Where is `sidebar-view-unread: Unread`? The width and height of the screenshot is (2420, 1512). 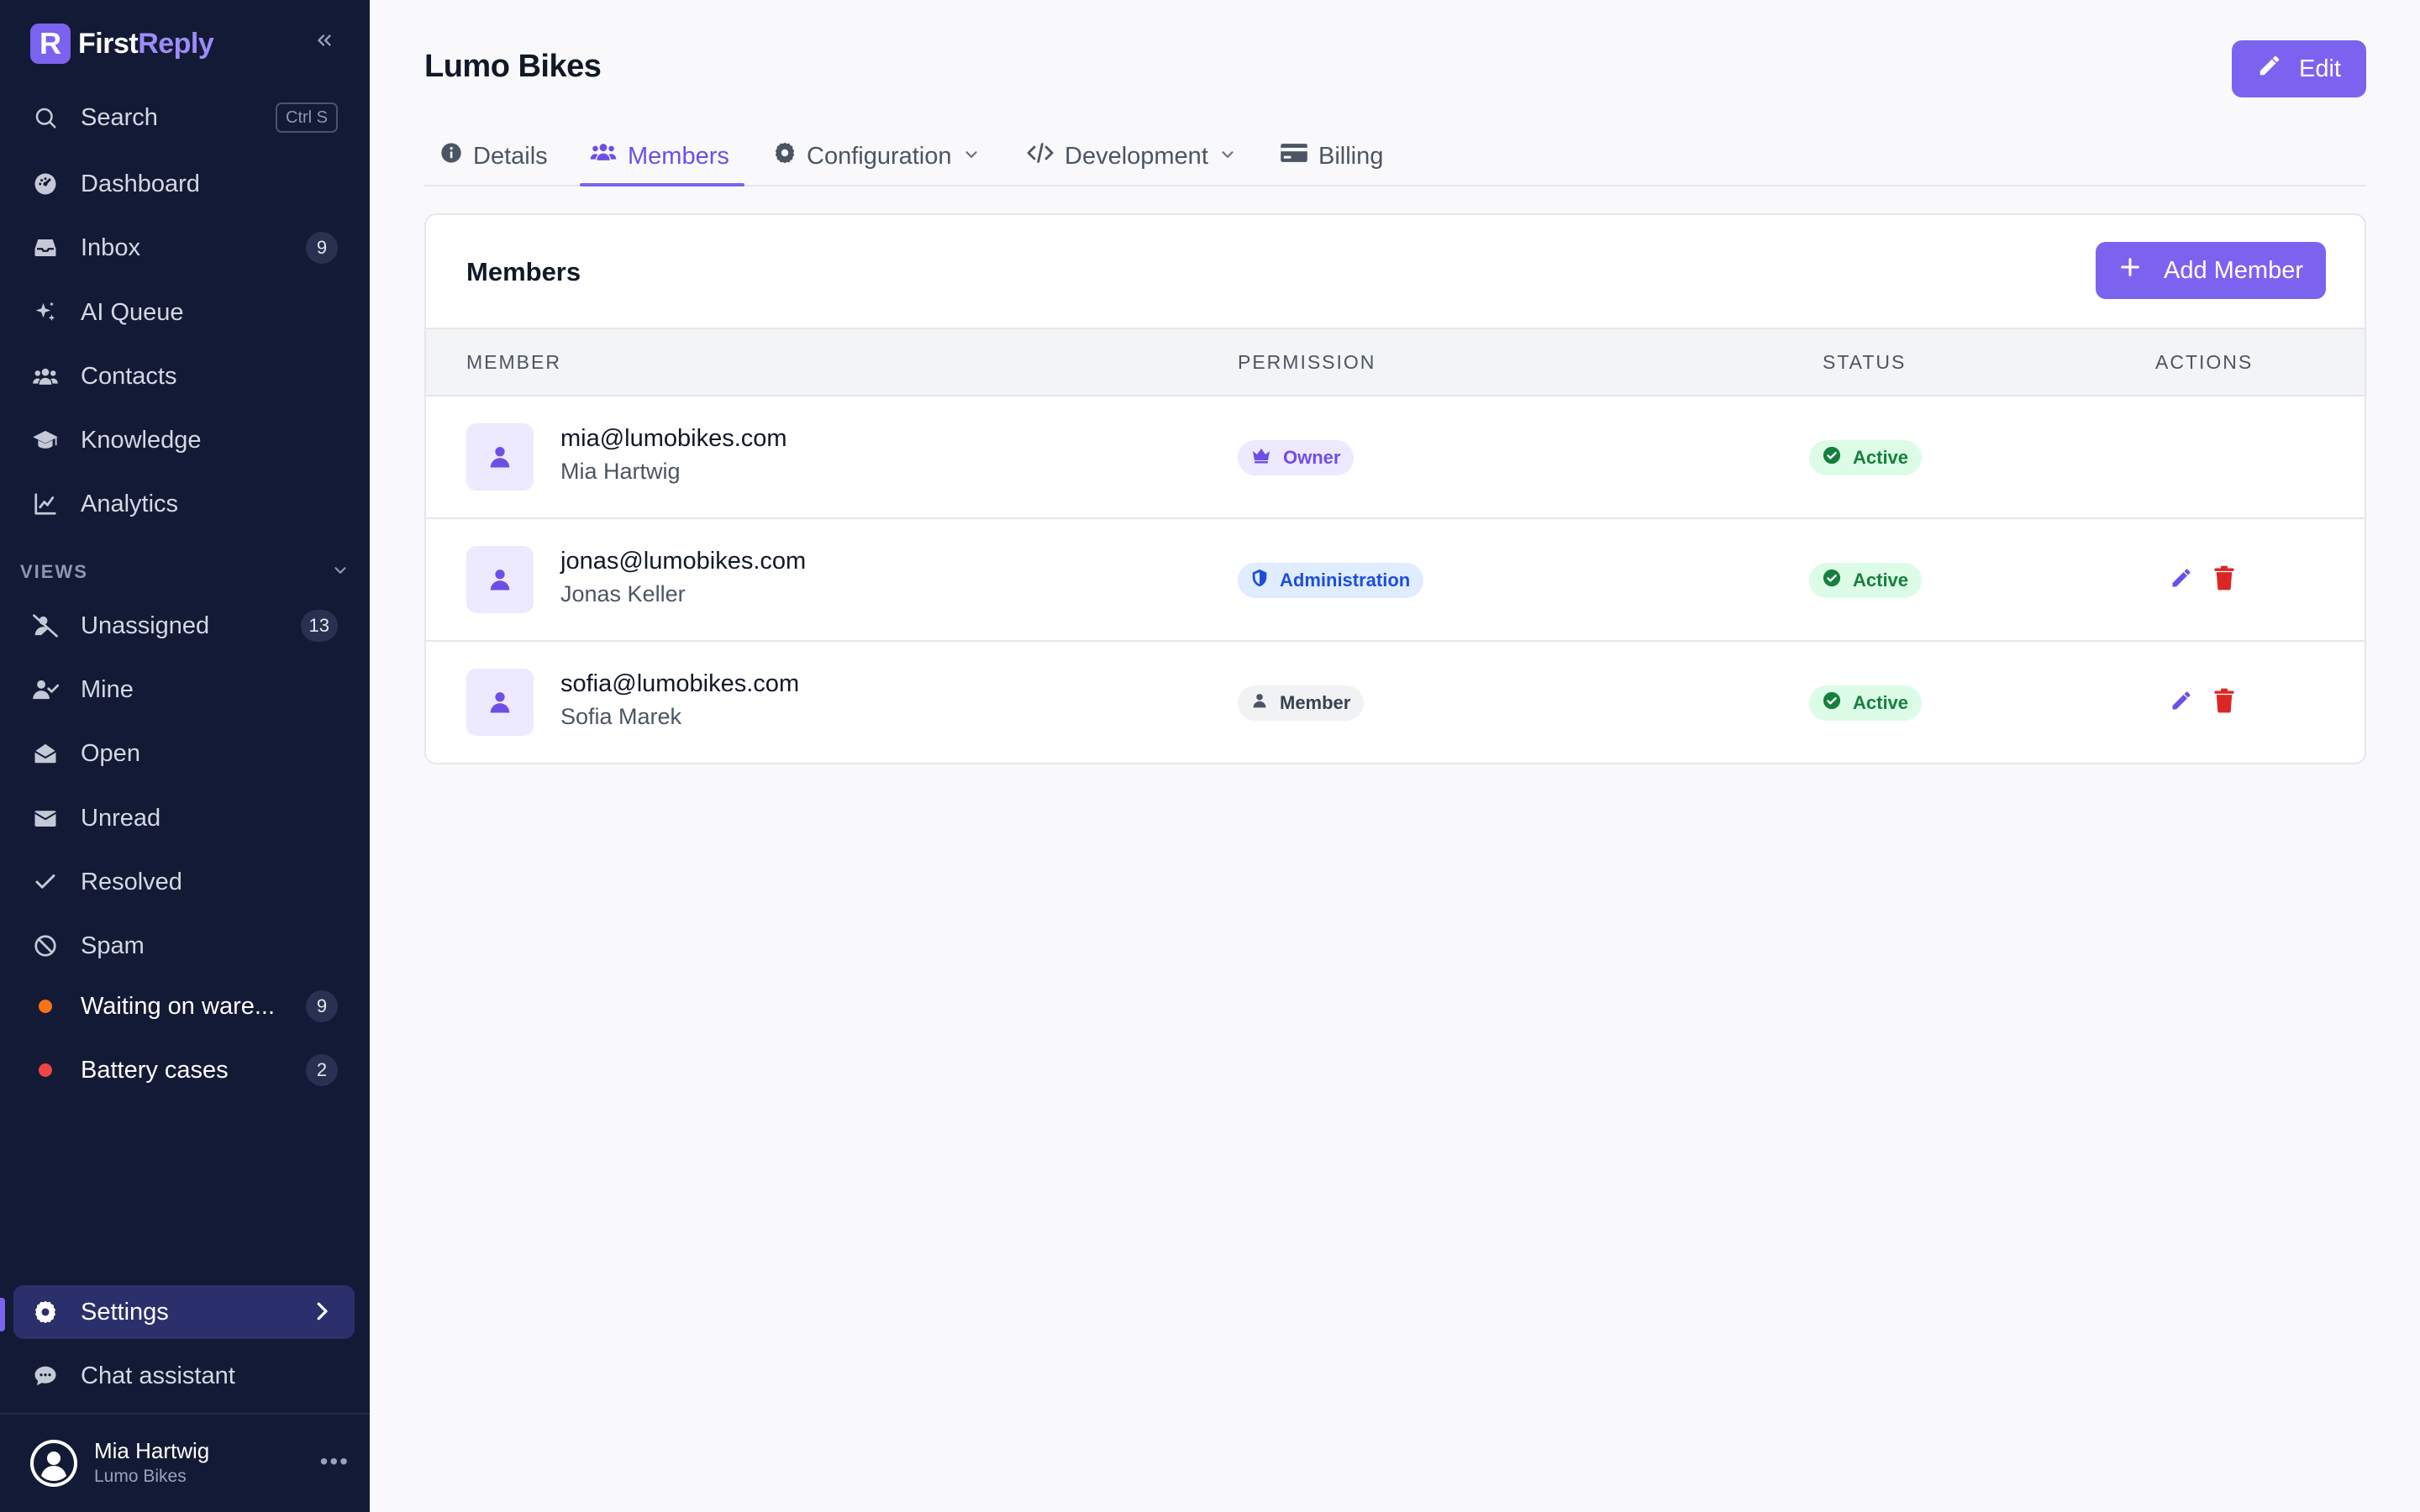 sidebar-view-unread: Unread is located at coordinates (184, 818).